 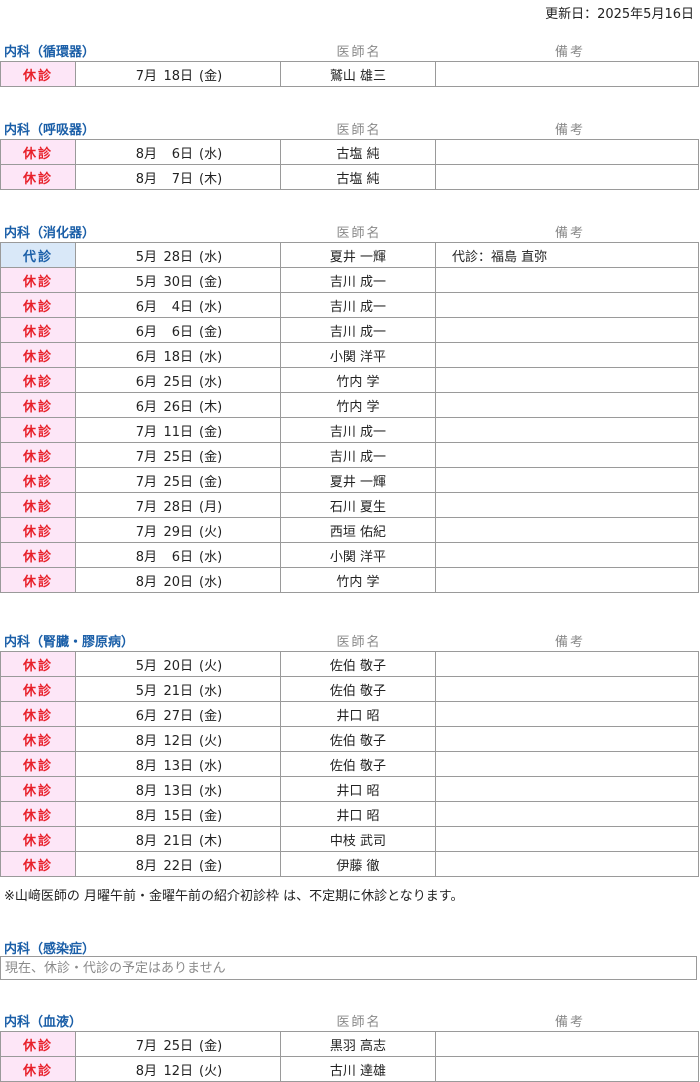 I want to click on table-row: 休診 8月 7日 (木) 古塩 純, so click(x=349, y=177).